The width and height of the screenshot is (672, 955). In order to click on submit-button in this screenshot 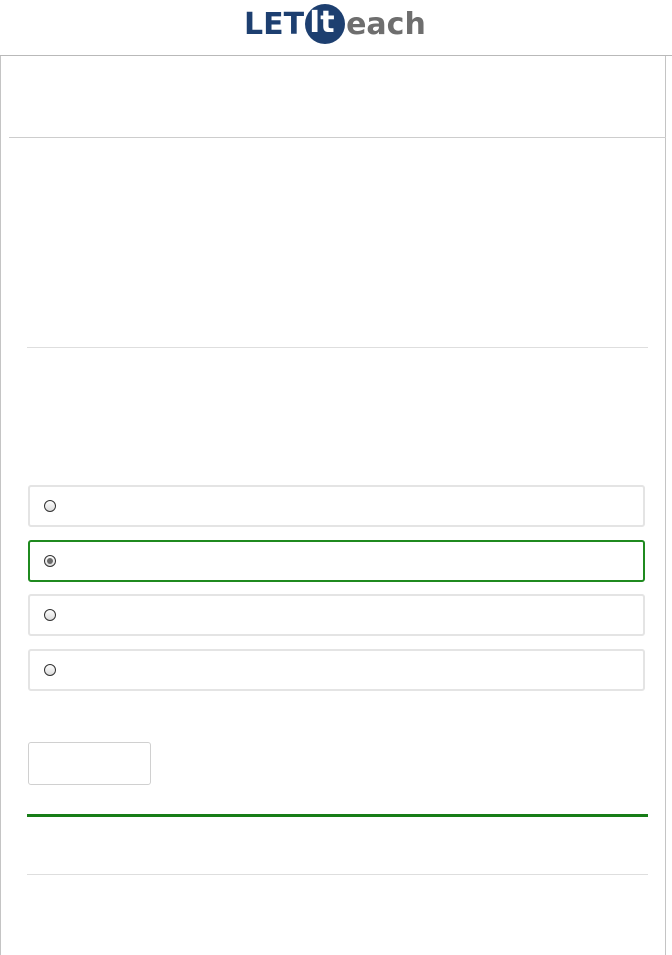, I will do `click(89, 763)`.